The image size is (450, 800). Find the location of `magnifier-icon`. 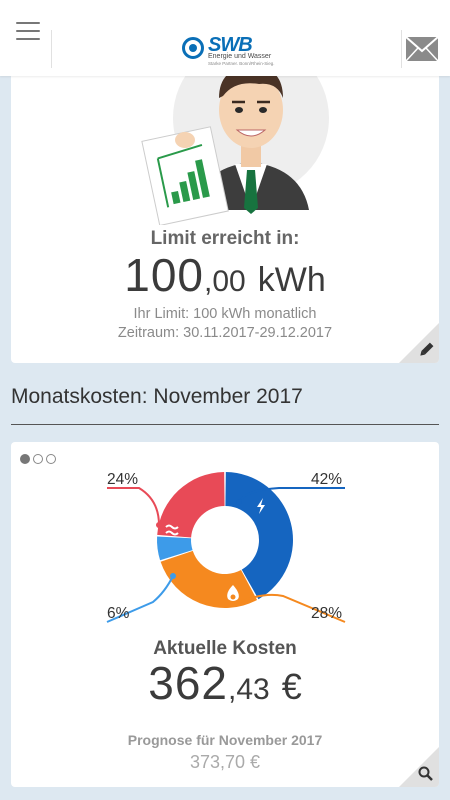

magnifier-icon is located at coordinates (419, 767).